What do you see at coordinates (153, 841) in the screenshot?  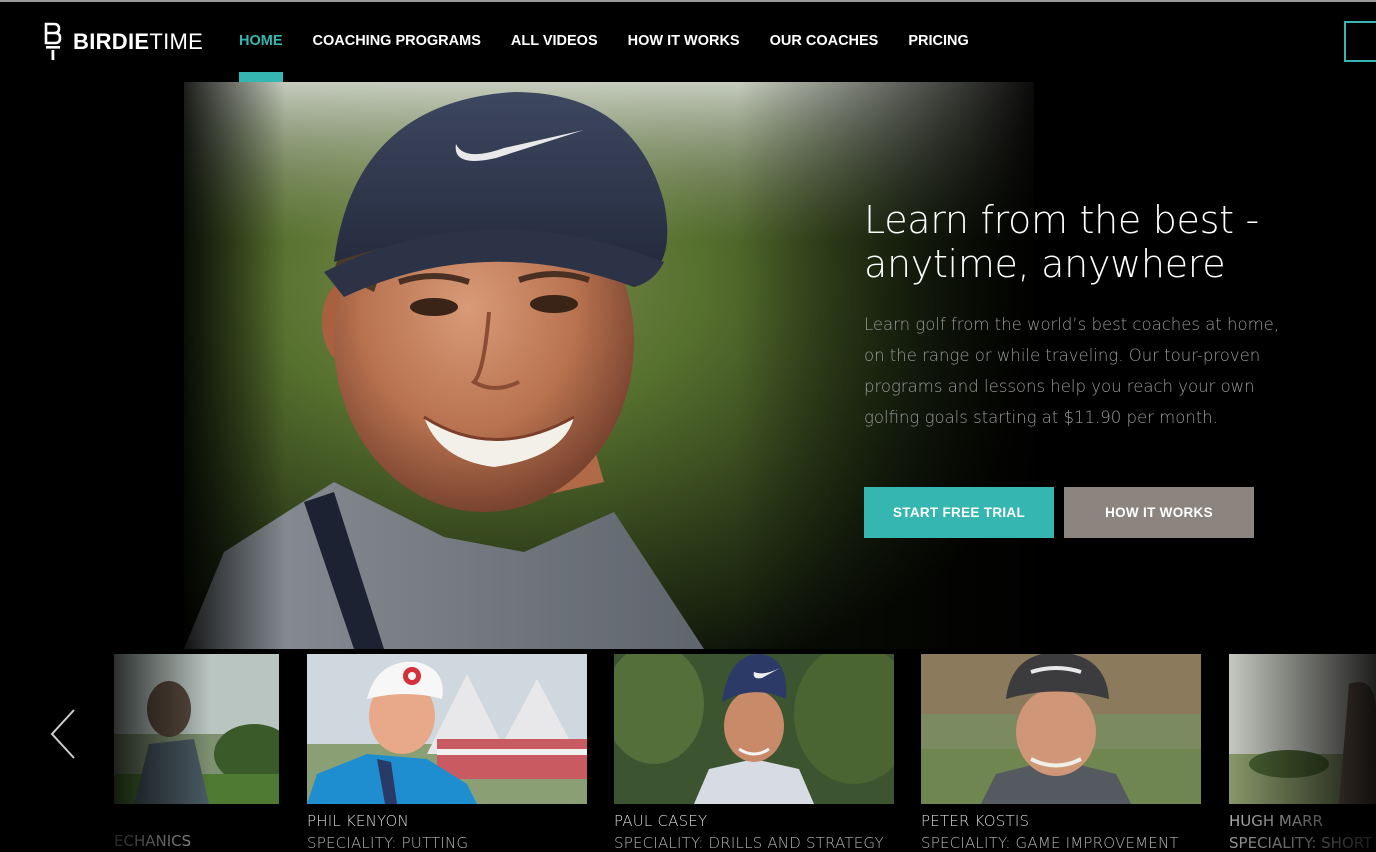 I see `coach-partial-left-speciality: ECHANICS` at bounding box center [153, 841].